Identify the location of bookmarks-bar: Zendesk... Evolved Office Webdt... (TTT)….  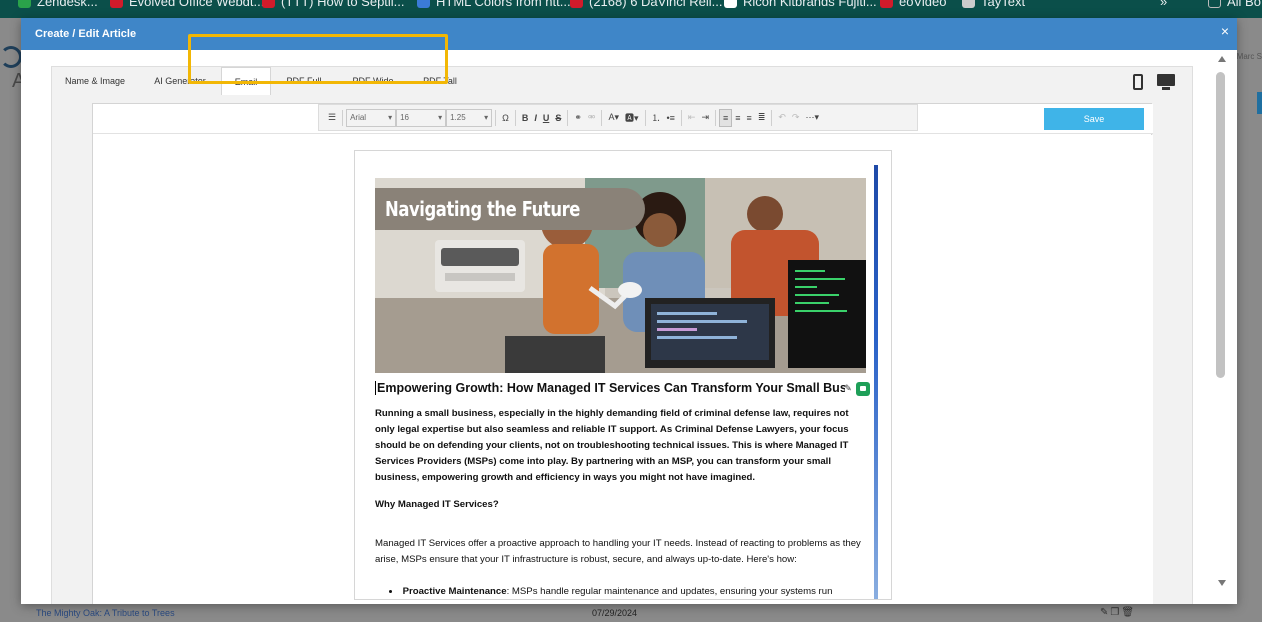
(631, 9).